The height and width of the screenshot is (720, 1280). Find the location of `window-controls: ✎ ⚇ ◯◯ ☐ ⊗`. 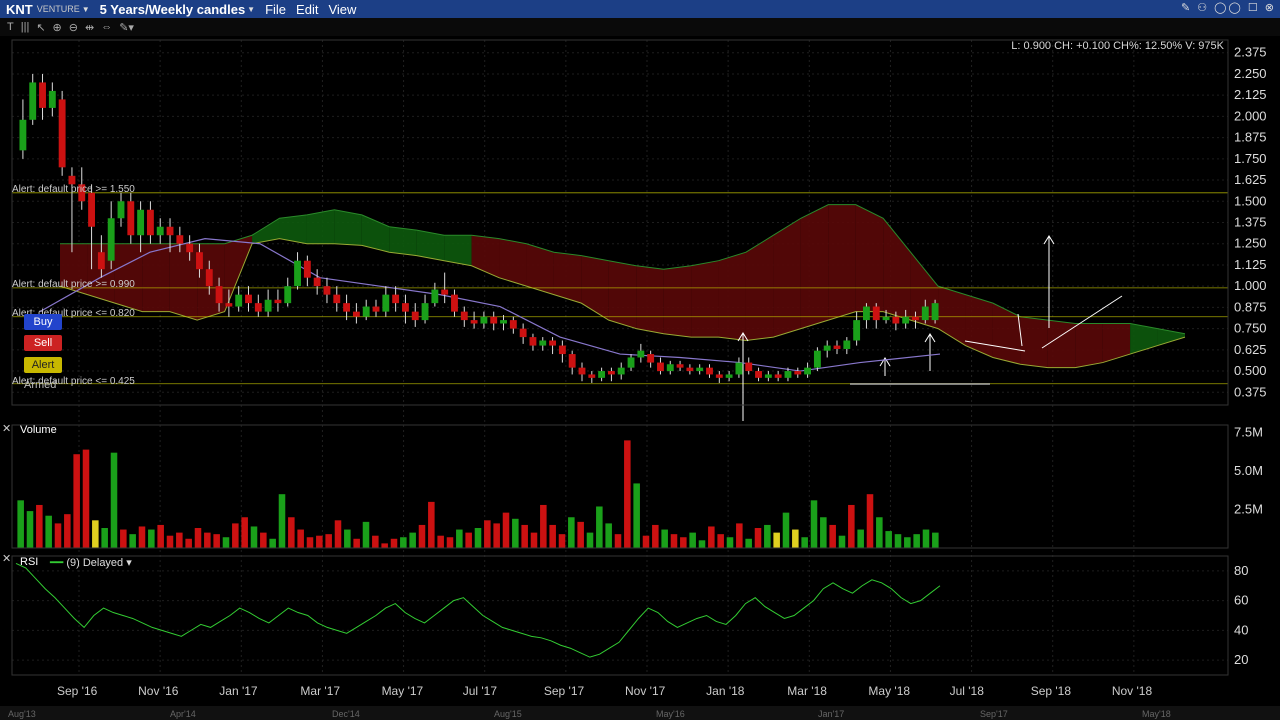

window-controls: ✎ ⚇ ◯◯ ☐ ⊗ is located at coordinates (1228, 7).